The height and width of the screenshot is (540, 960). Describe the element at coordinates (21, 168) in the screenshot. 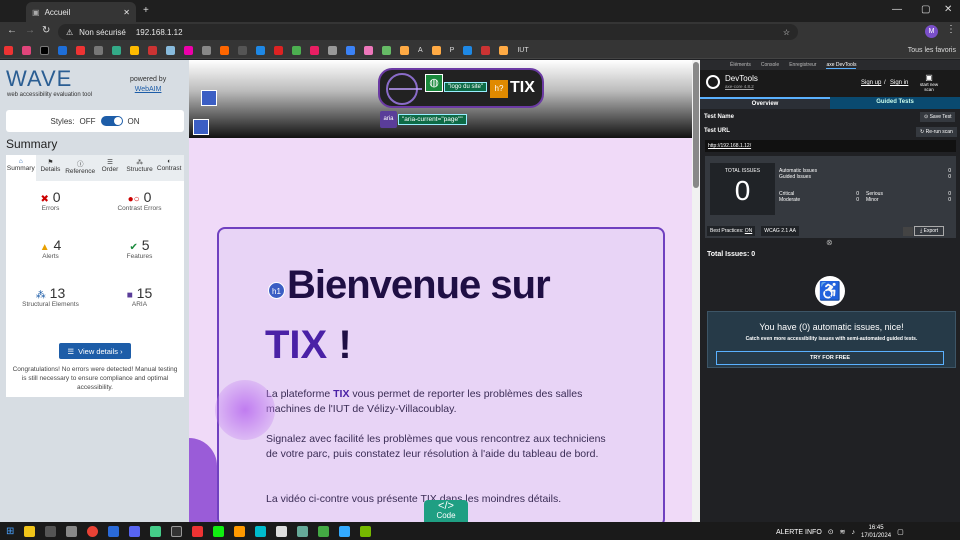

I see `tab-summary: ⌂ Summary` at that location.